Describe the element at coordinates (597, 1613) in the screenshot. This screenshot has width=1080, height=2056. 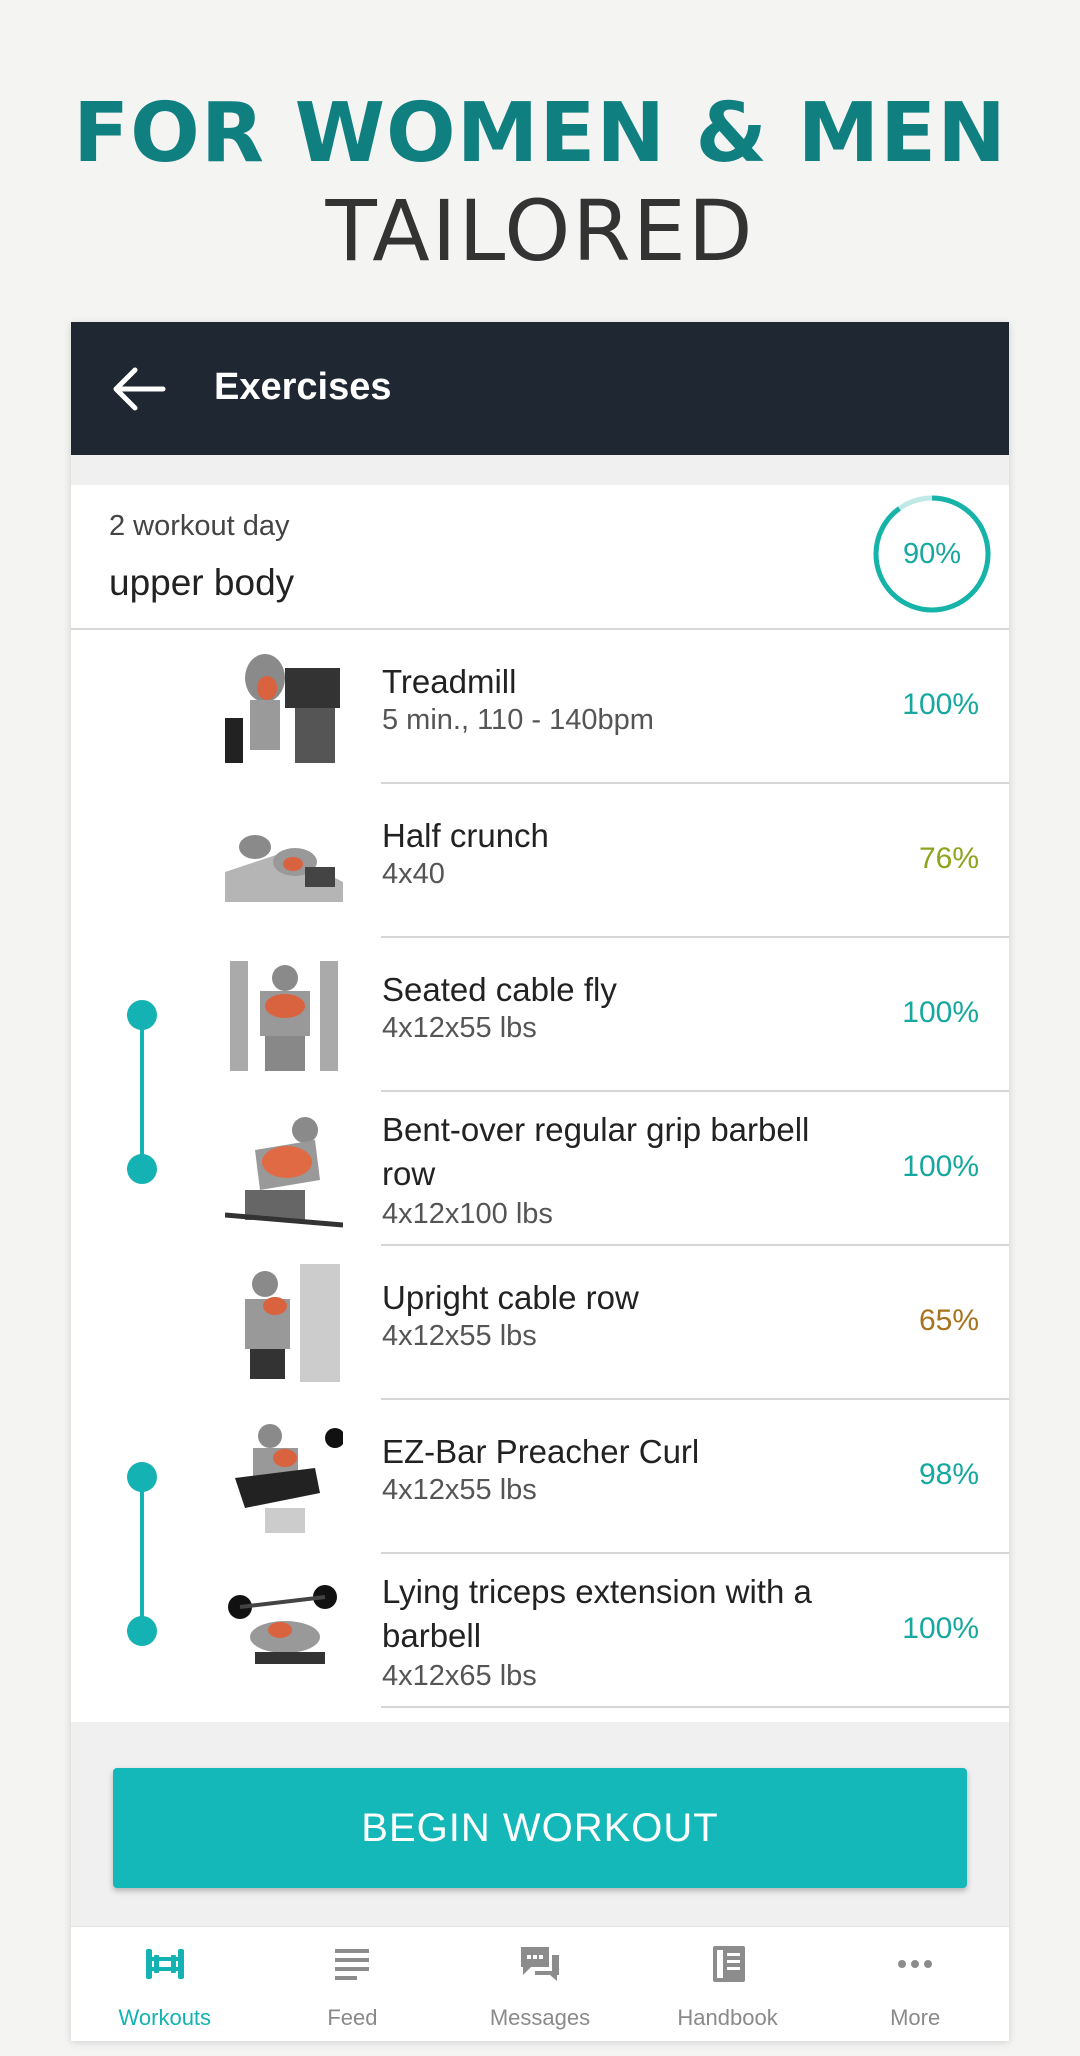
I see `exercise-name: Lying triceps extension with a barbell` at that location.